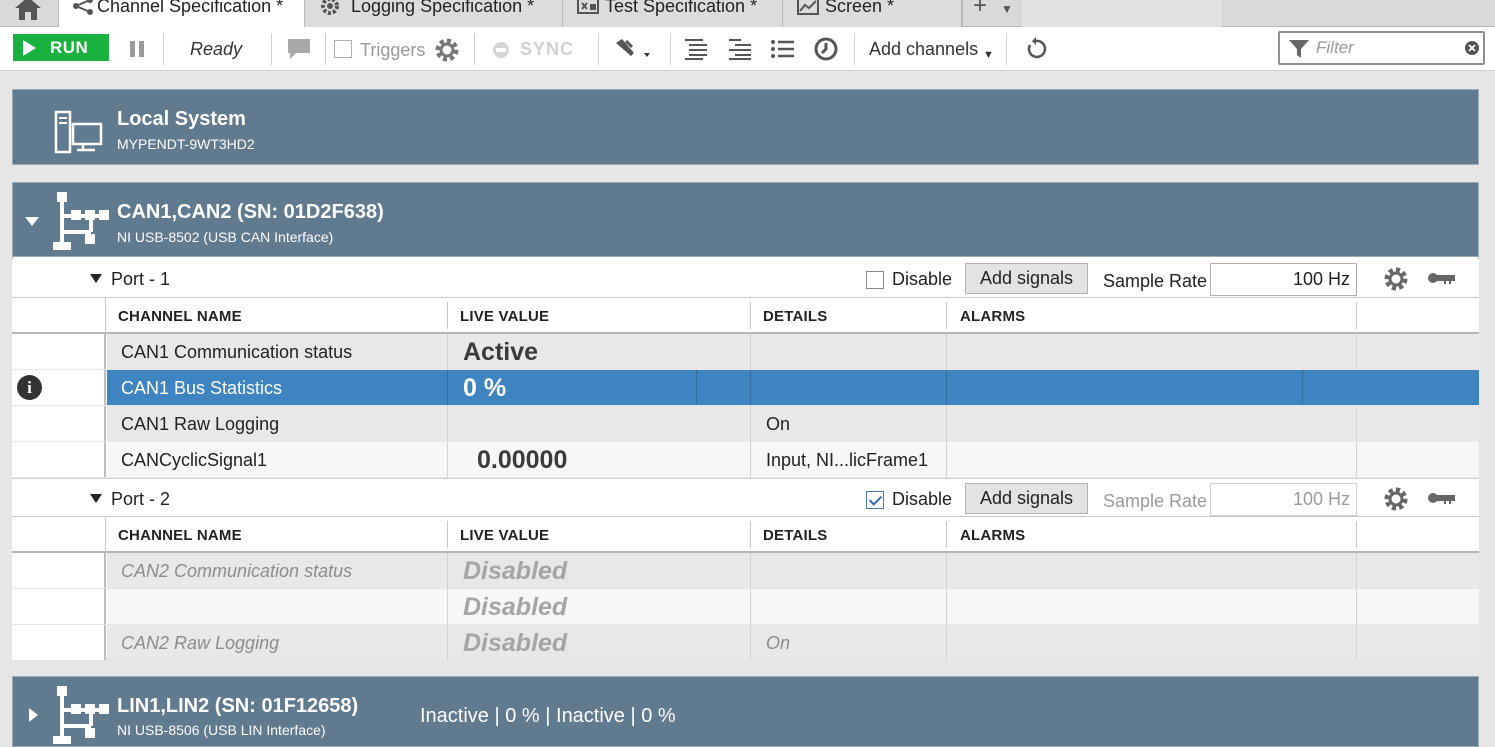  What do you see at coordinates (992, 13) in the screenshot?
I see `new-tab-button: + ▼` at bounding box center [992, 13].